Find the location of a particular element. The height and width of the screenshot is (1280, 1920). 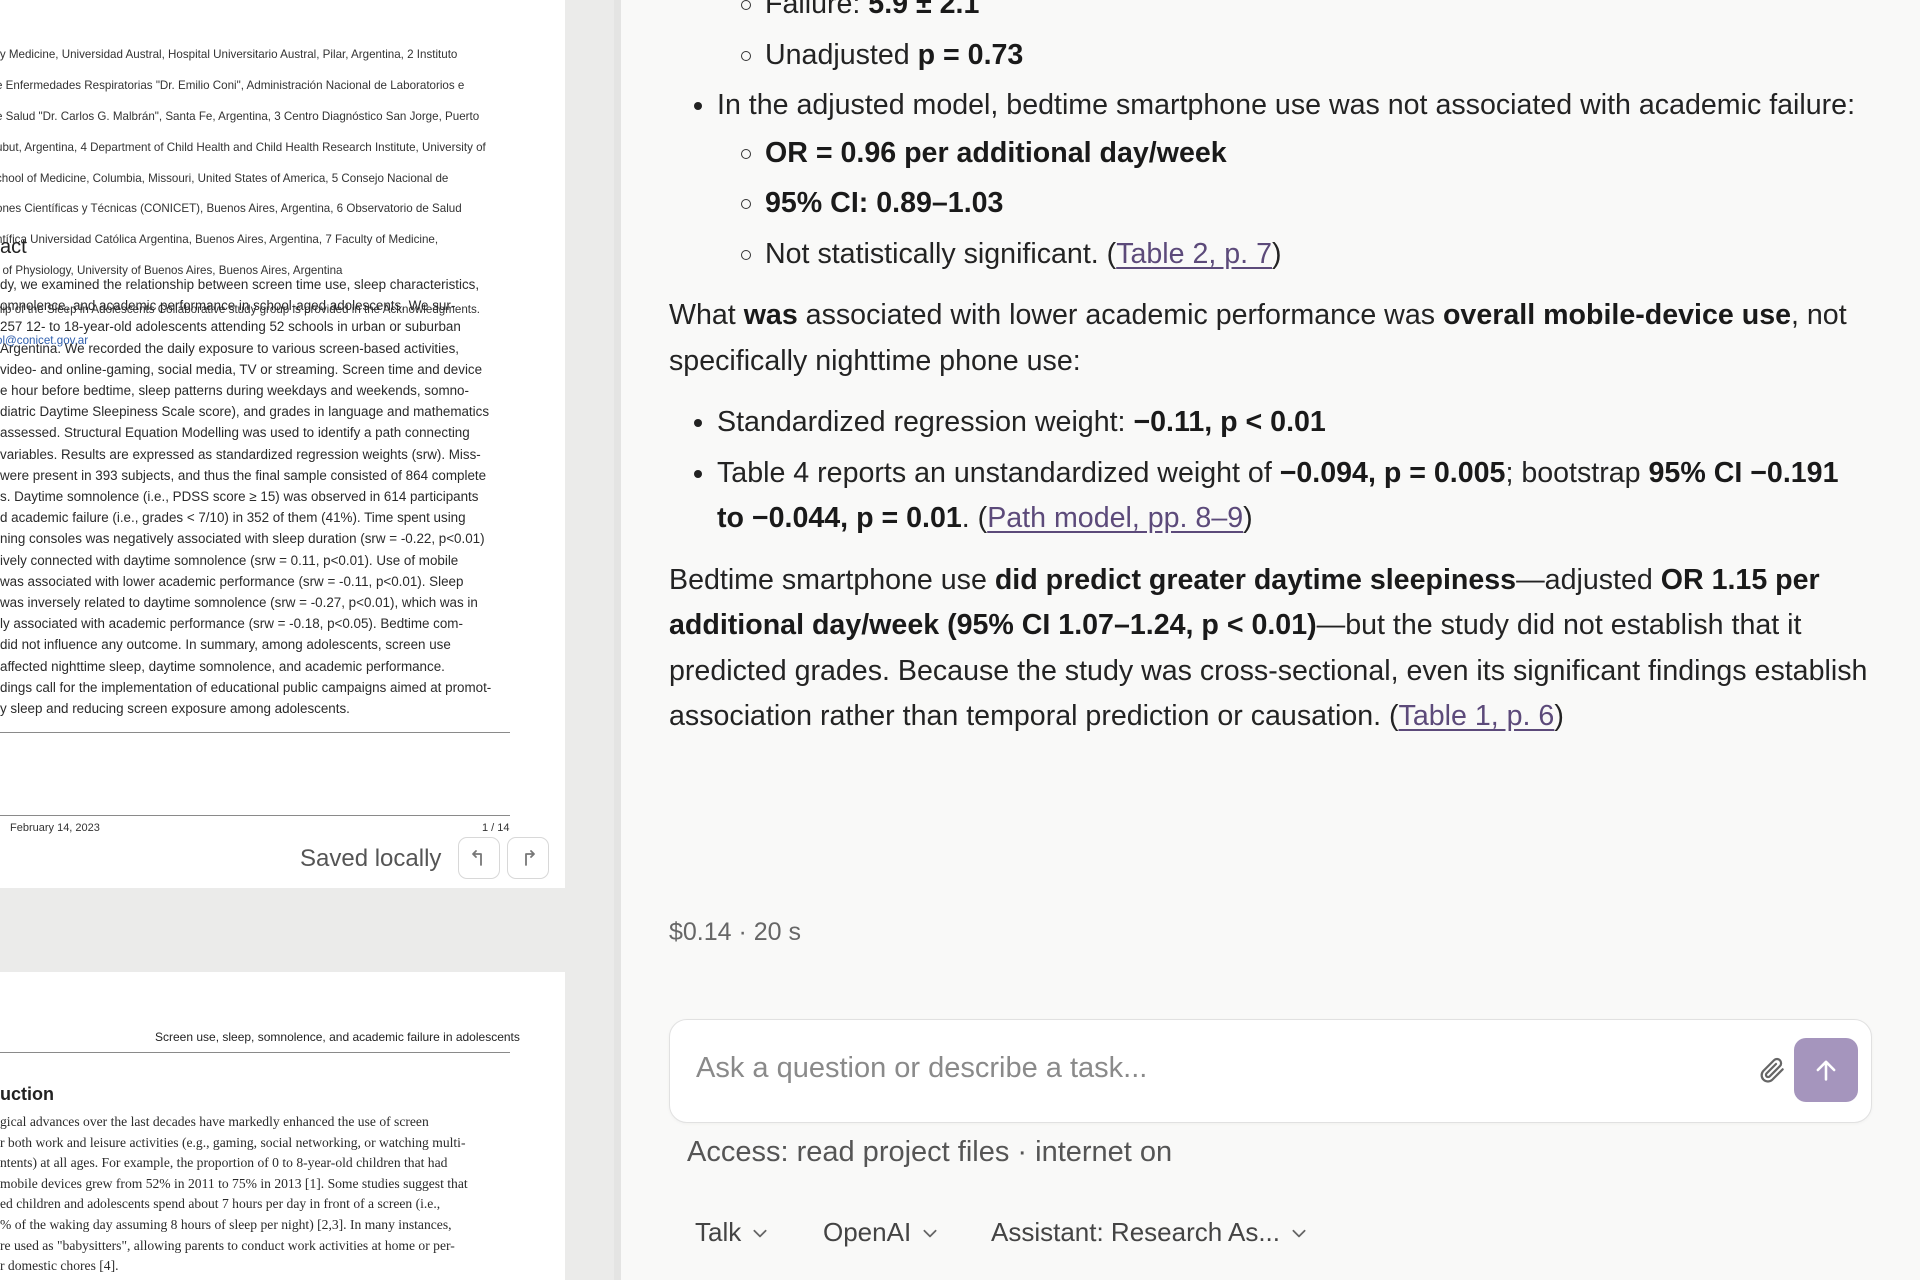

provider-dropdown: OpenAI is located at coordinates (881, 1232).